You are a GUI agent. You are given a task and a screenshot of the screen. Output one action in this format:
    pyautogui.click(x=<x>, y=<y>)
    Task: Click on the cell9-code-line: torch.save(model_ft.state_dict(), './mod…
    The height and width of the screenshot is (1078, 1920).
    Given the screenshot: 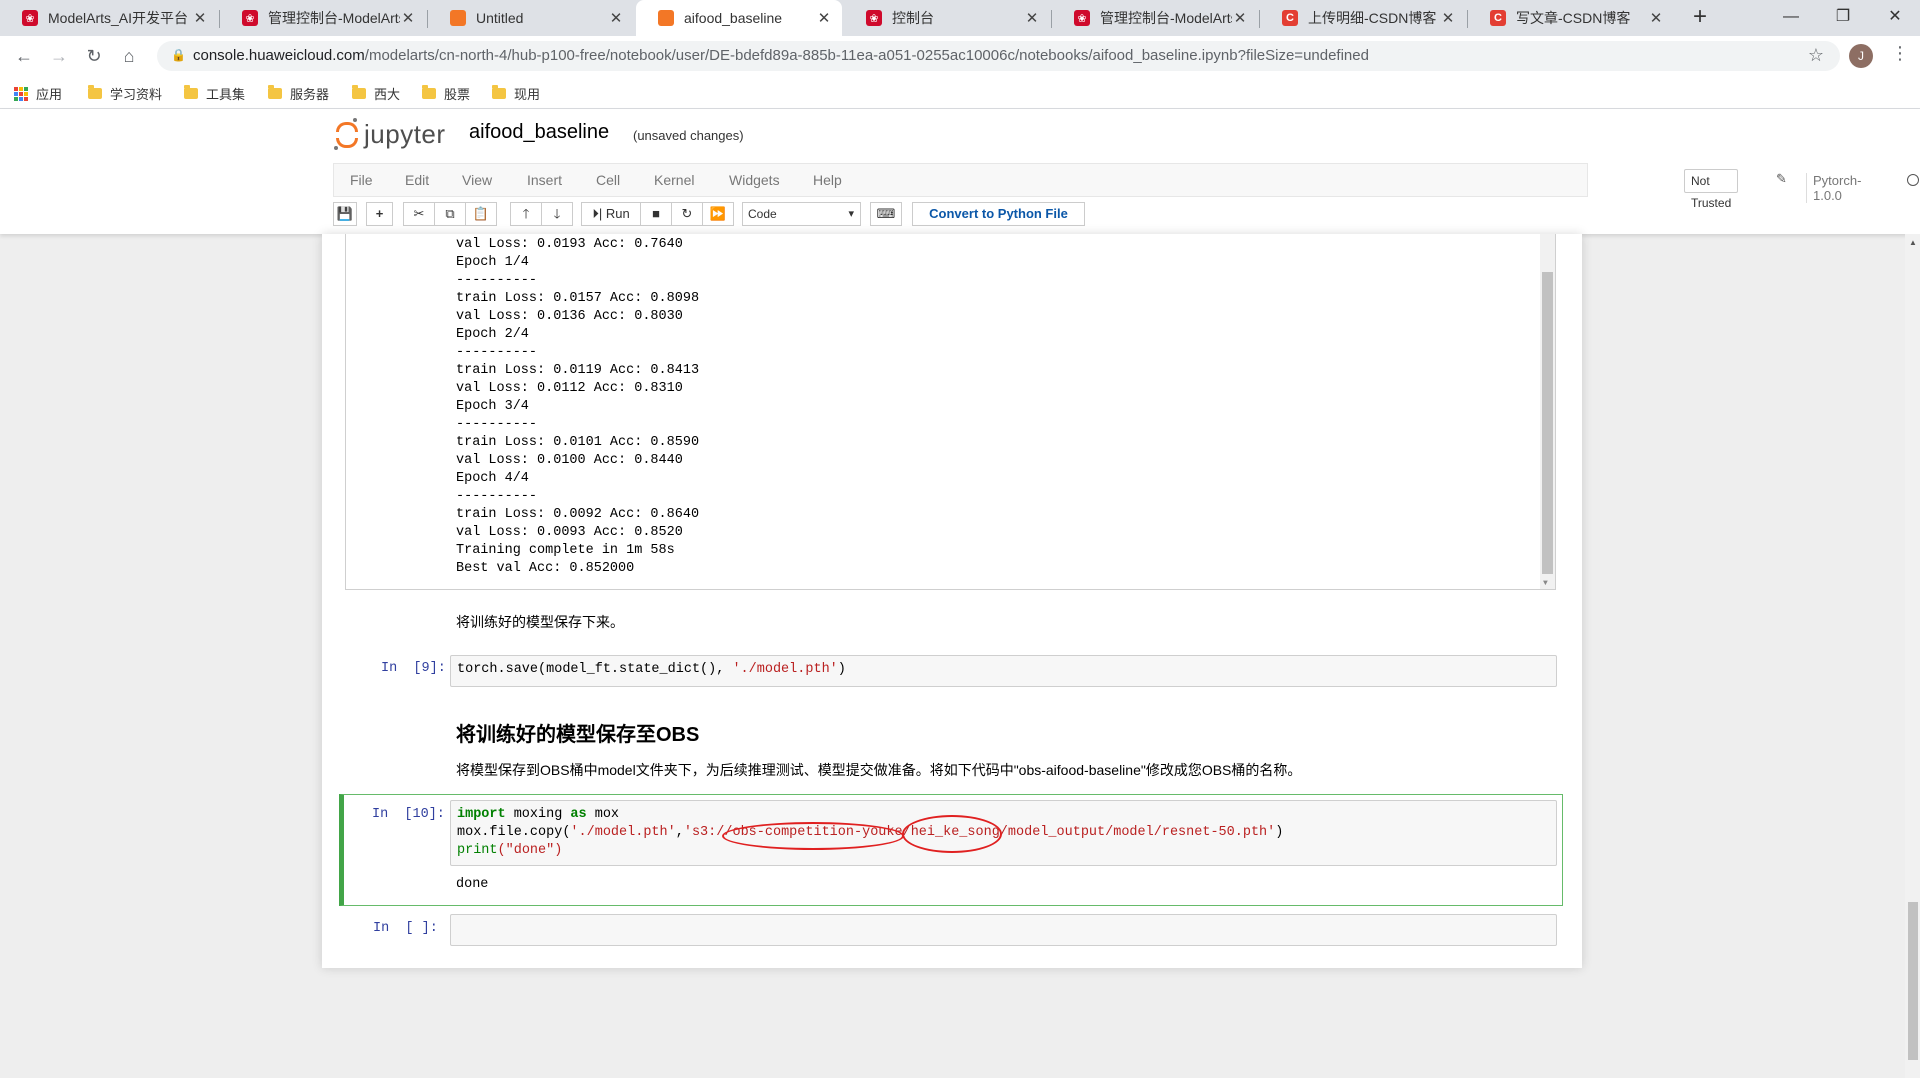 What is the action you would take?
    pyautogui.click(x=651, y=669)
    